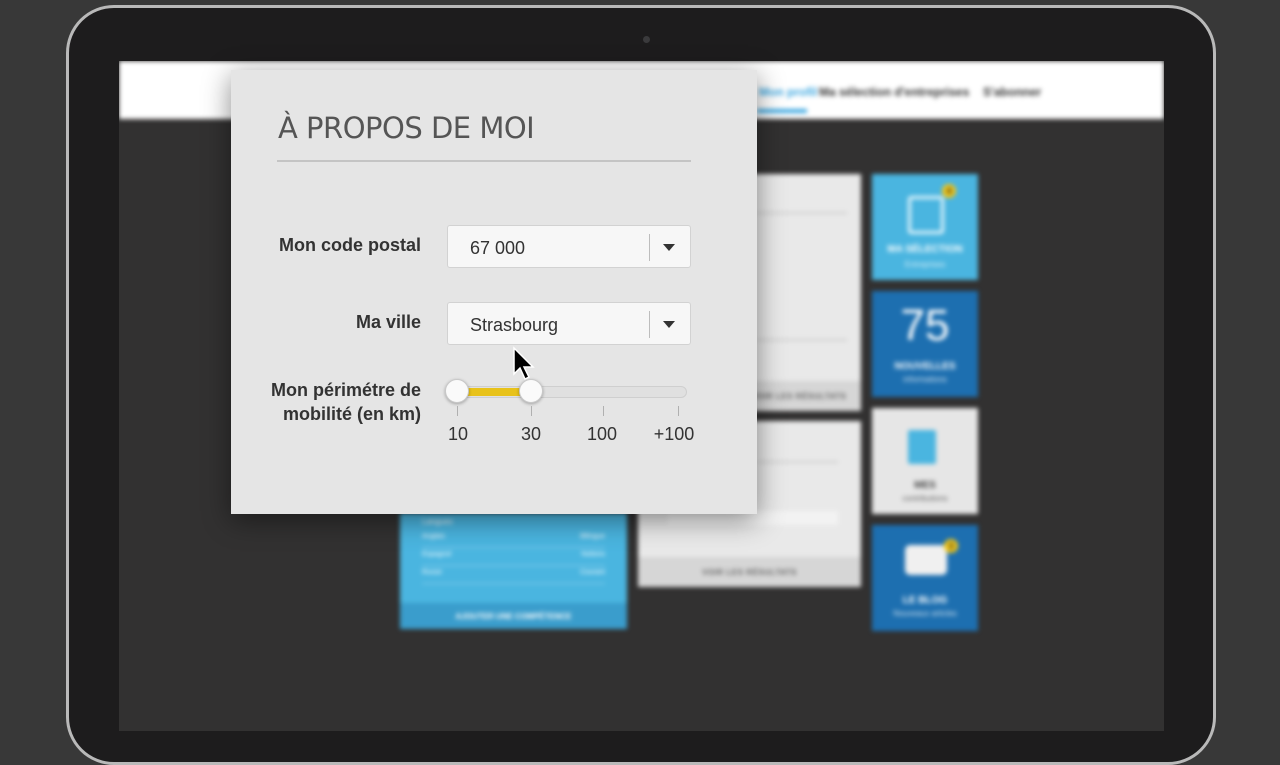 The width and height of the screenshot is (1280, 765). I want to click on postal-code-label: Mon code postal, so click(349, 245).